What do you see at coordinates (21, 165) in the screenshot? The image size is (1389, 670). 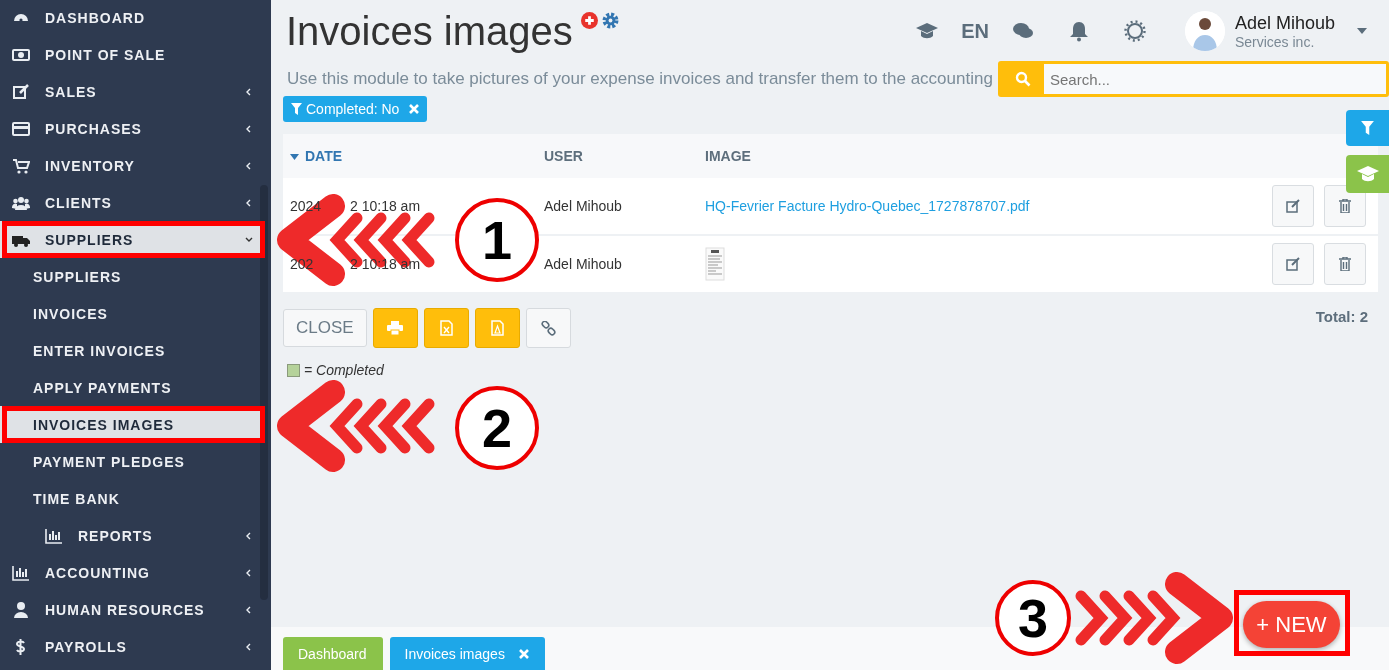 I see `cart-icon` at bounding box center [21, 165].